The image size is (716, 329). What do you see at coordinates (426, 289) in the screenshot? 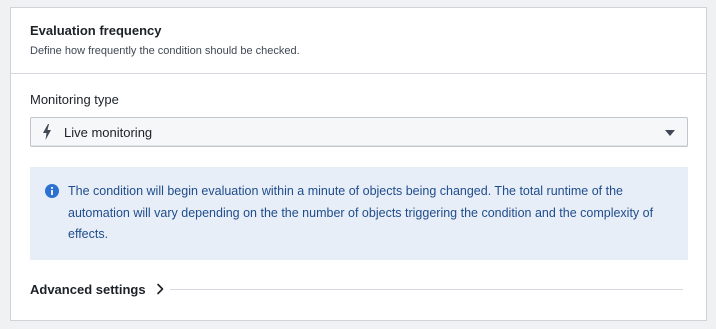
I see `advanced-settings-divider` at bounding box center [426, 289].